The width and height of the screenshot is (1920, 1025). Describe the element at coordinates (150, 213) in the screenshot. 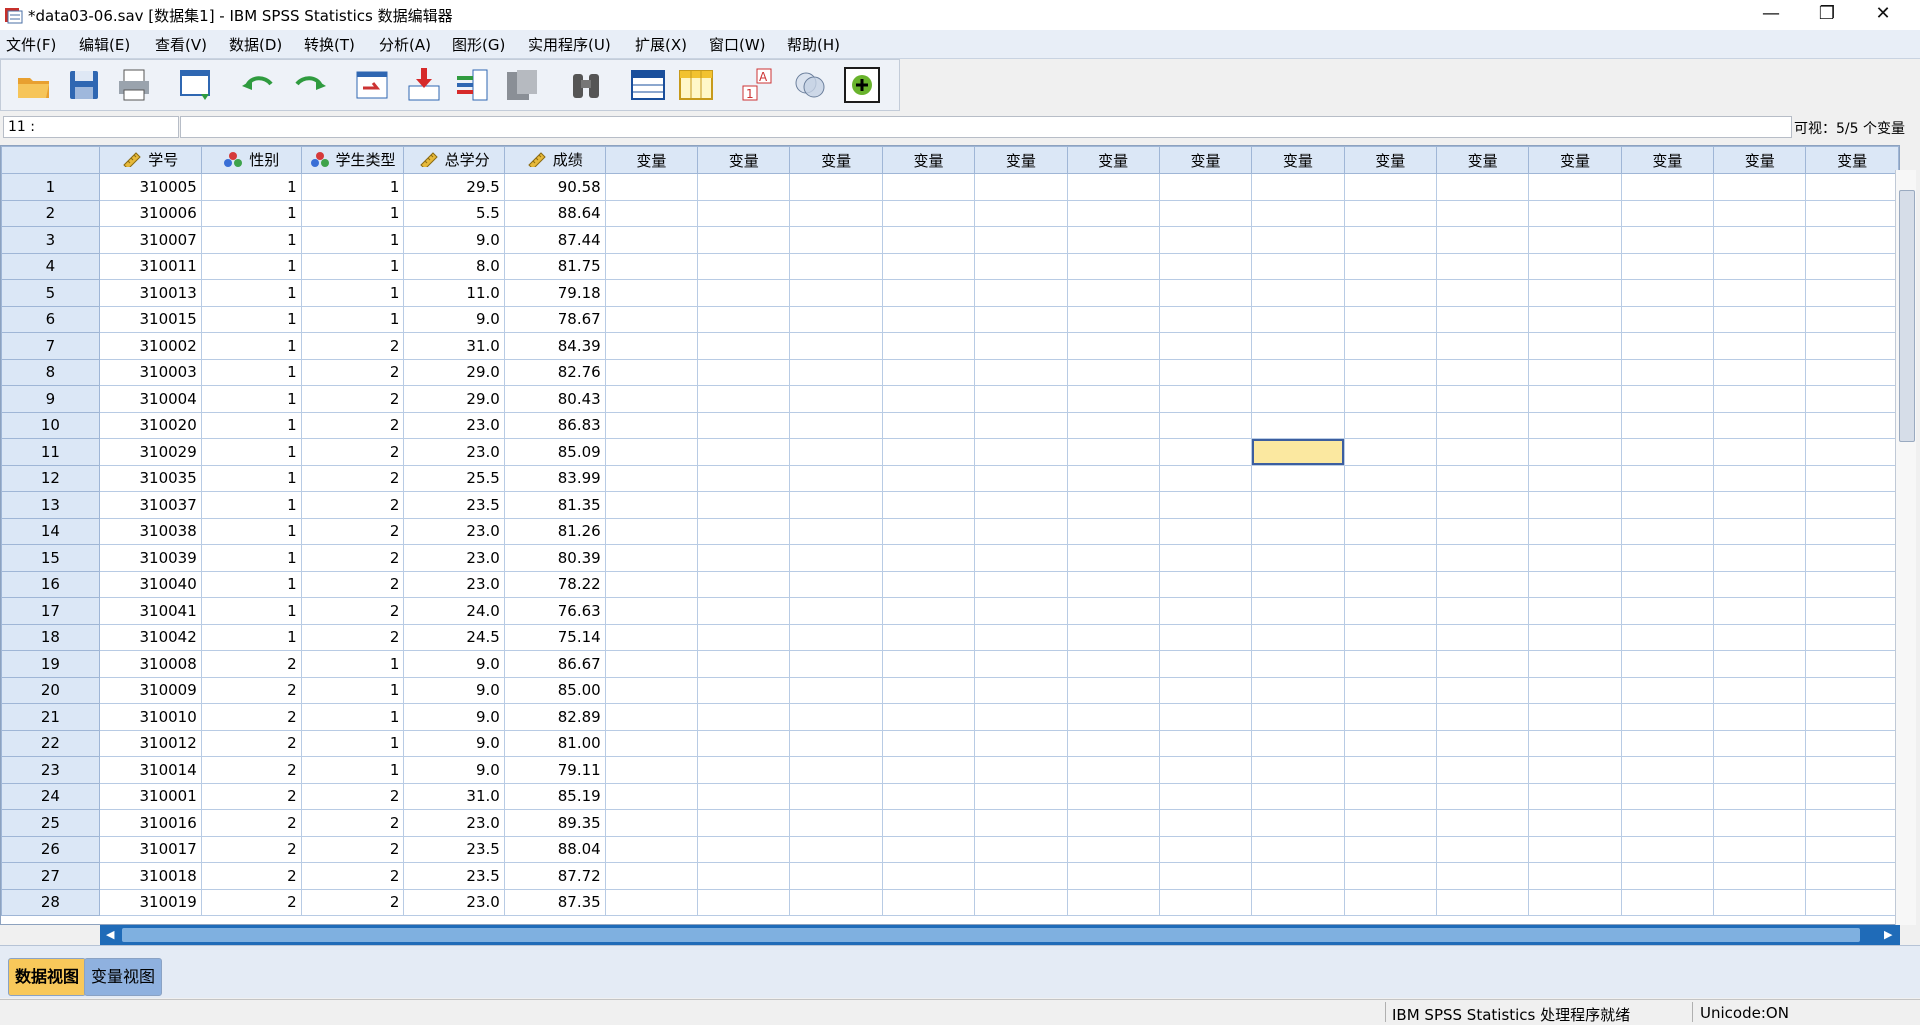

I see `data-cell: 310006` at that location.